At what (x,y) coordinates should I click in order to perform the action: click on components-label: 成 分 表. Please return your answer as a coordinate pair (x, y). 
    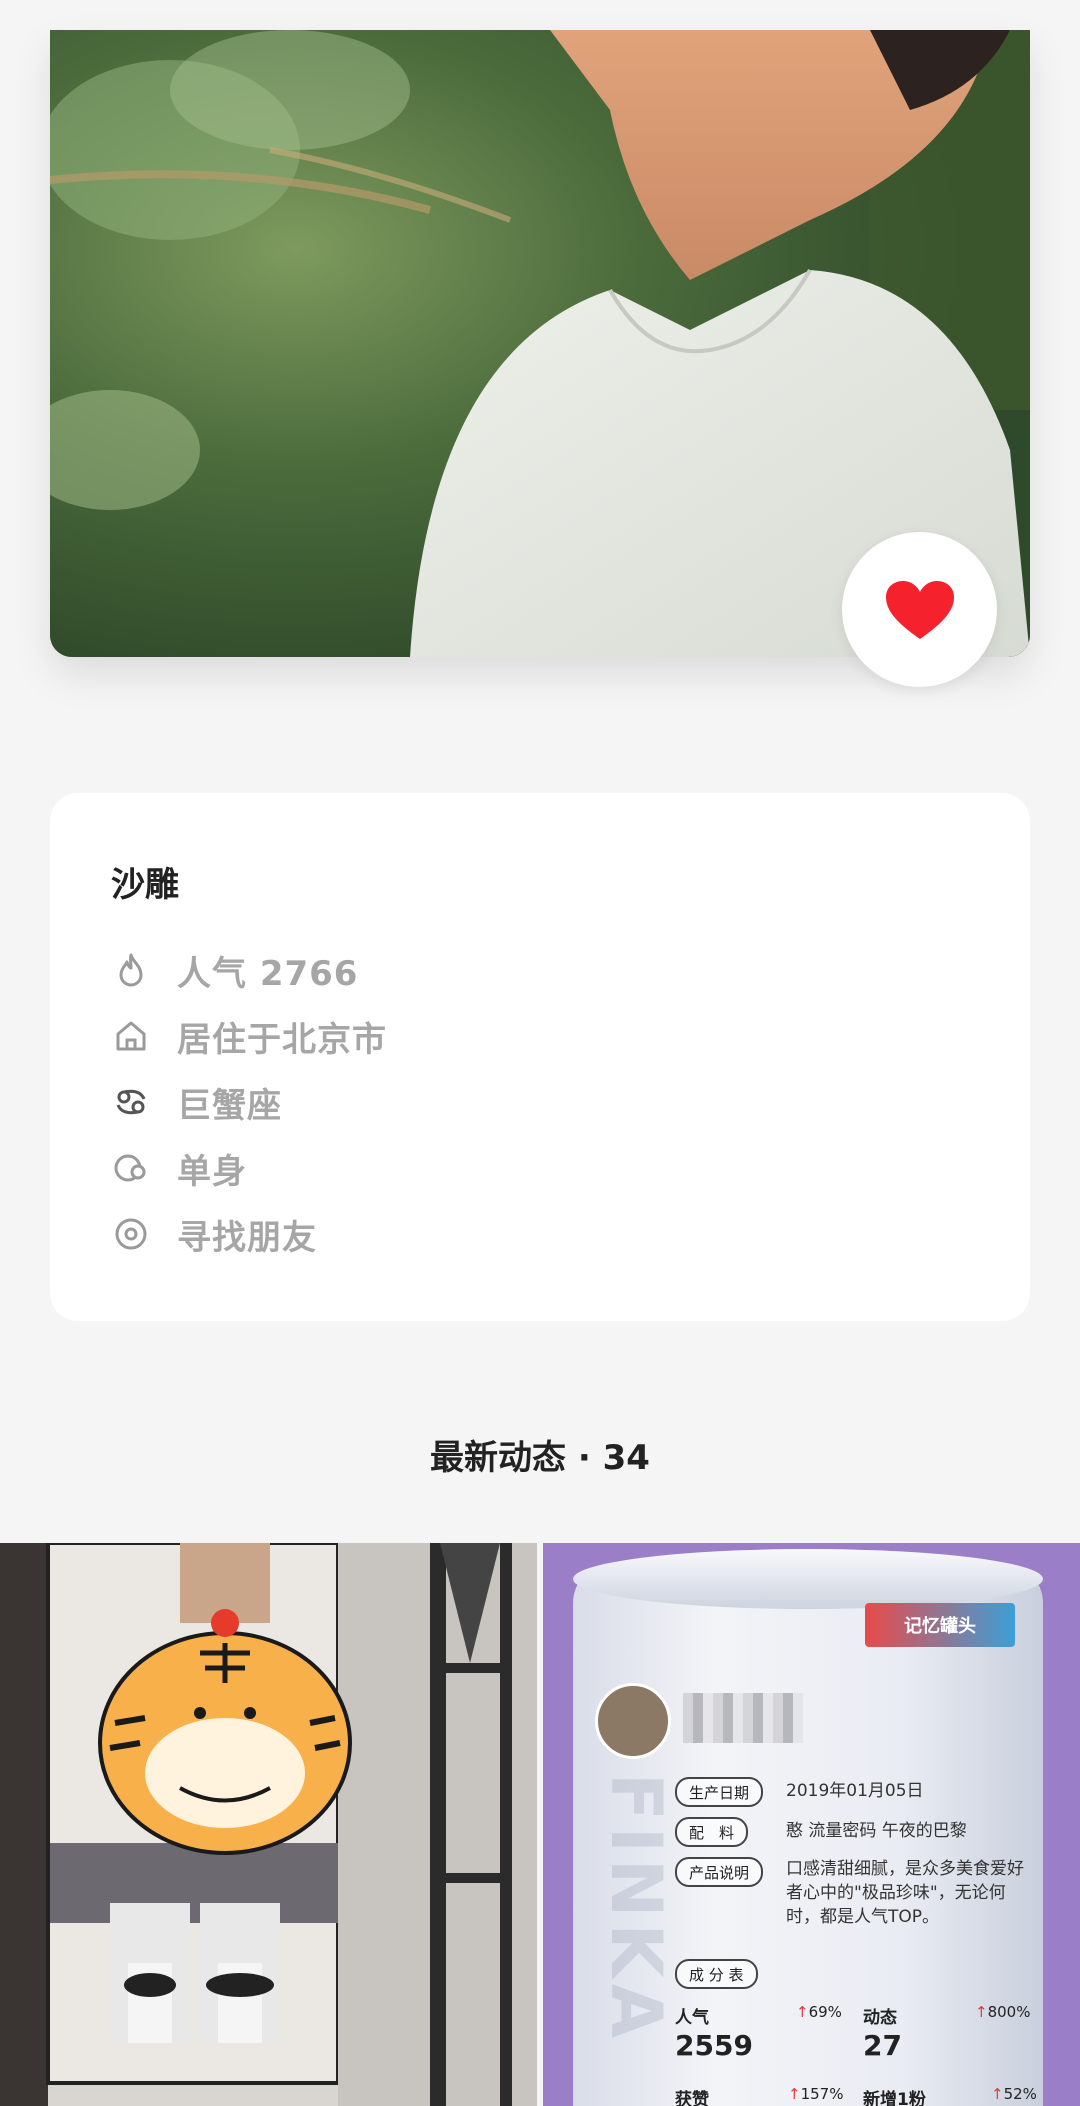
    Looking at the image, I should click on (716, 1974).